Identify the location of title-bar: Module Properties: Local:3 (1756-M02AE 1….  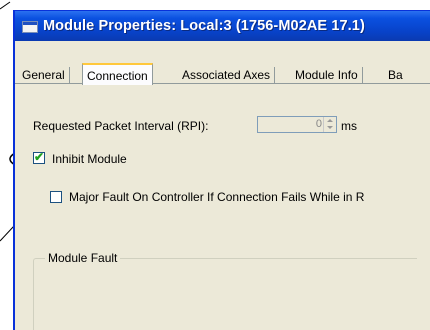
(222, 26).